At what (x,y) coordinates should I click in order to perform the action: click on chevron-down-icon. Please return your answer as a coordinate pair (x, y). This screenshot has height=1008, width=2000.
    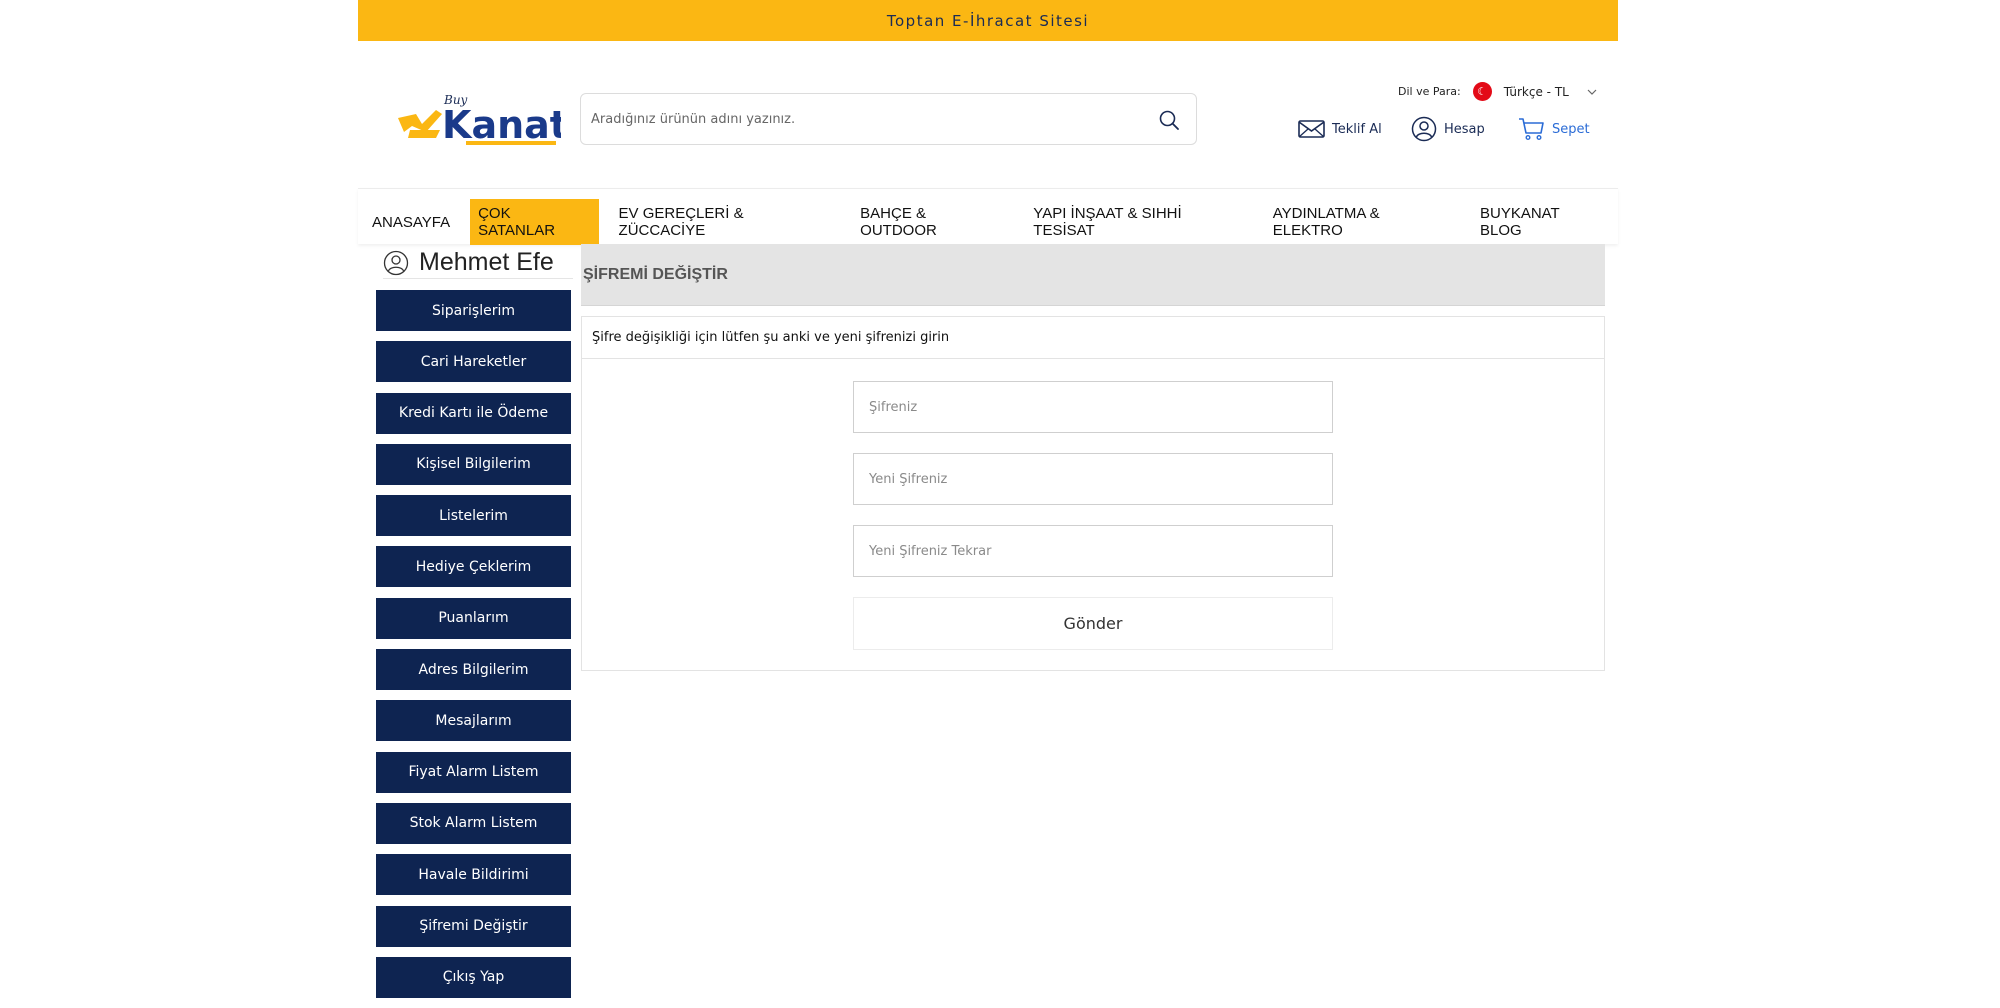
    Looking at the image, I should click on (1592, 92).